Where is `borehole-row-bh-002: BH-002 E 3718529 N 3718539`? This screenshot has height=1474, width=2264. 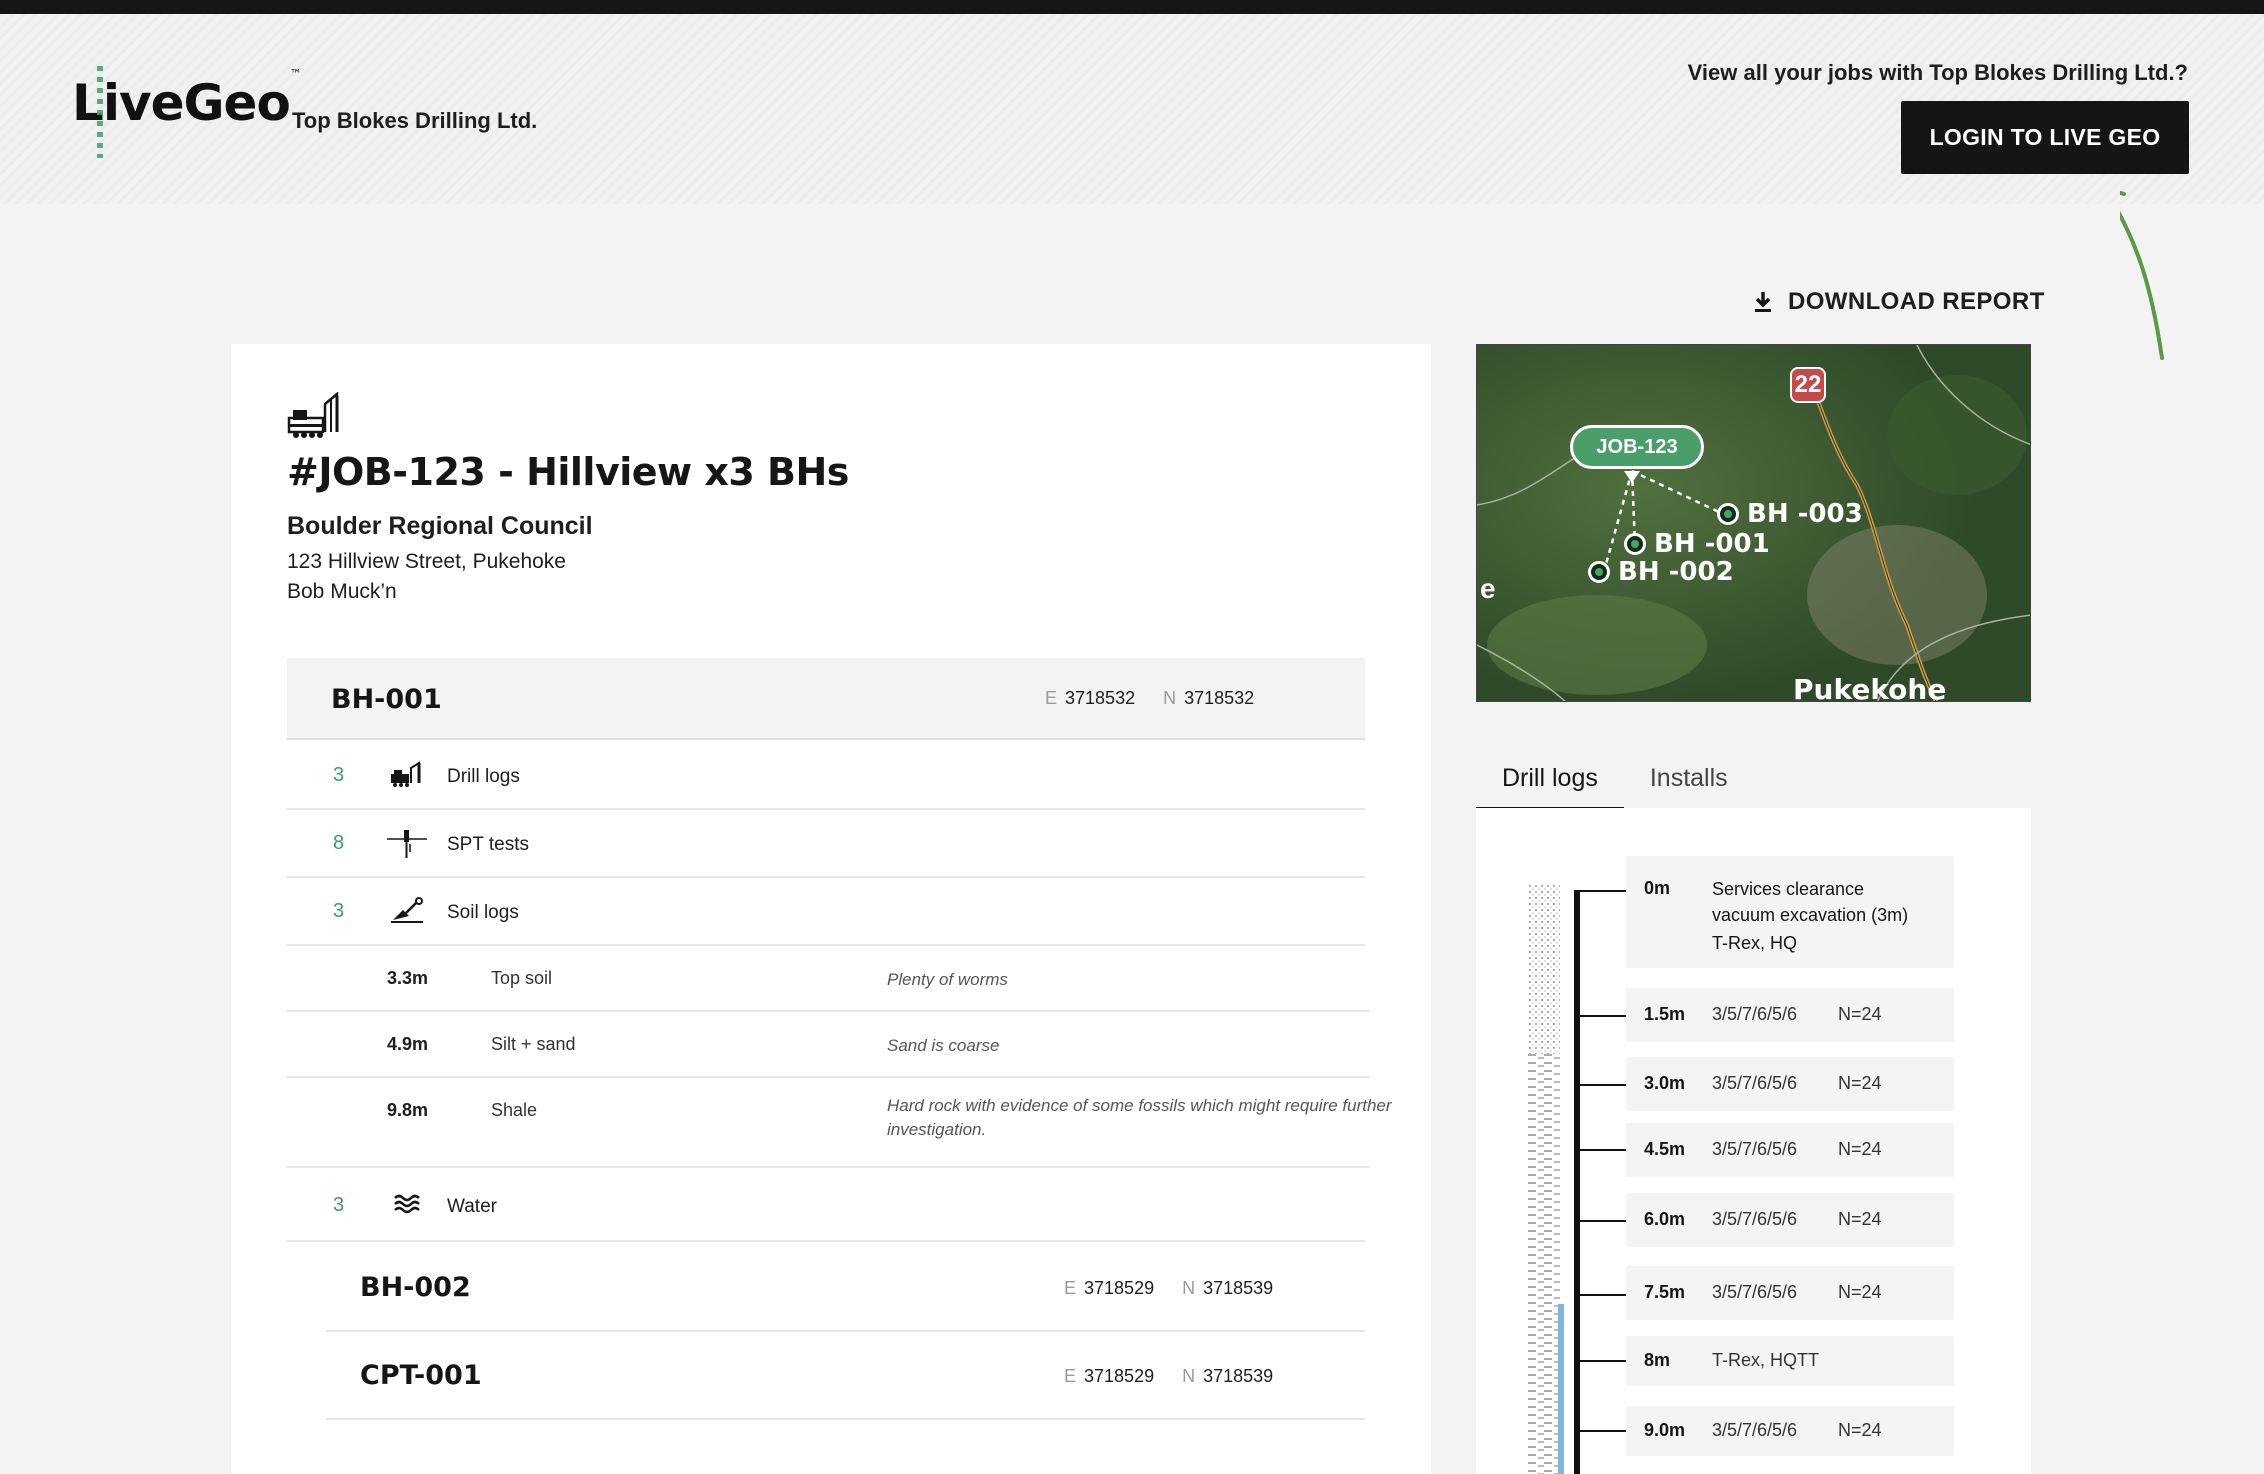
borehole-row-bh-002: BH-002 E 3718529 N 3718539 is located at coordinates (845, 1288).